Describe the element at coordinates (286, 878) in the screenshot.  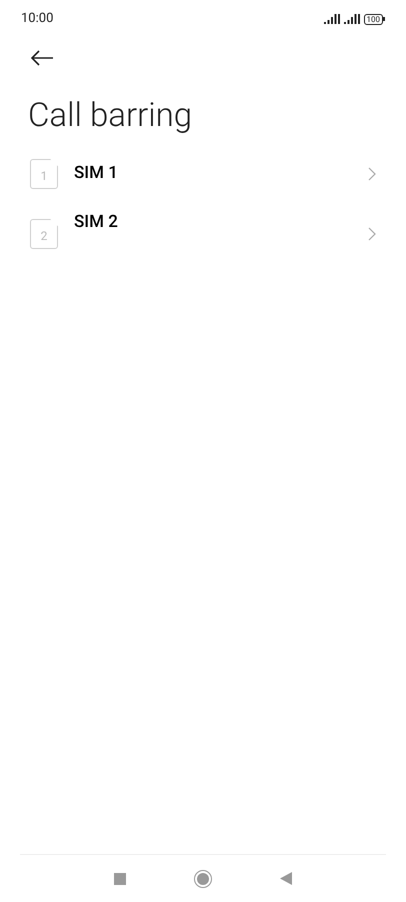
I see `back-nav-button` at that location.